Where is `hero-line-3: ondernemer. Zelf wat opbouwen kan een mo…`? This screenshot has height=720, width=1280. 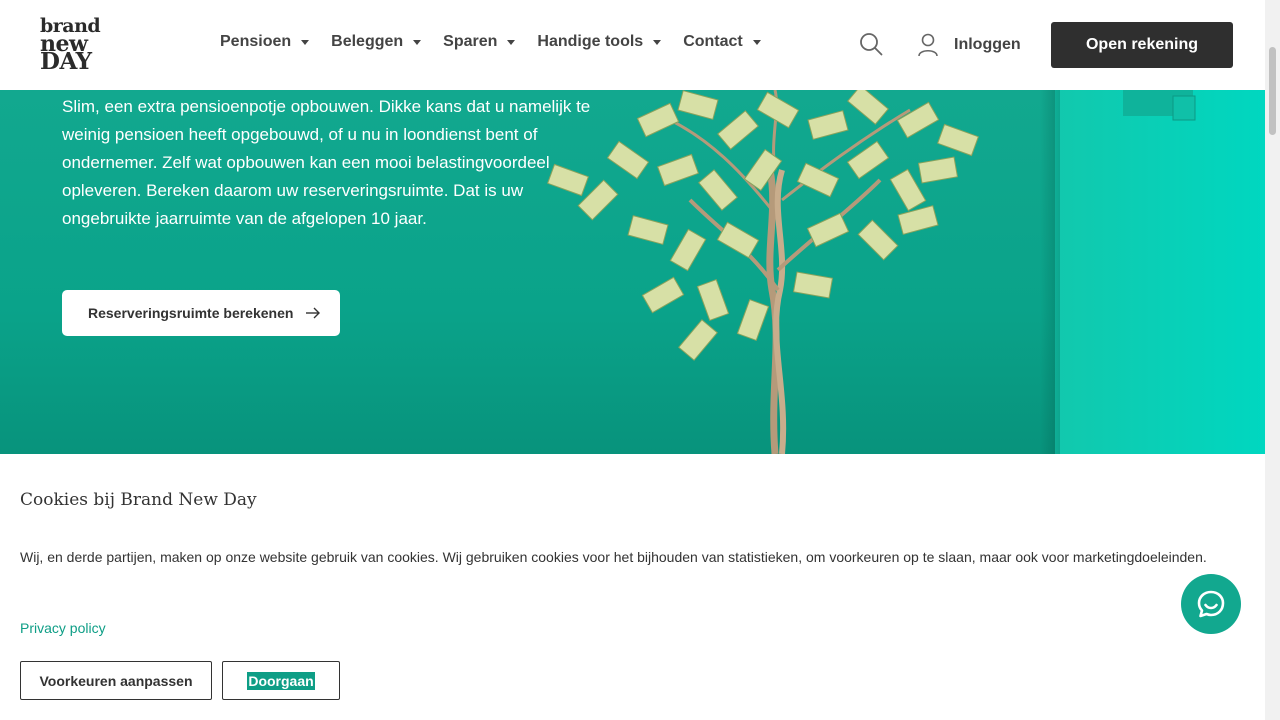
hero-line-3: ondernemer. Zelf wat opbouwen kan een mo… is located at coordinates (306, 162).